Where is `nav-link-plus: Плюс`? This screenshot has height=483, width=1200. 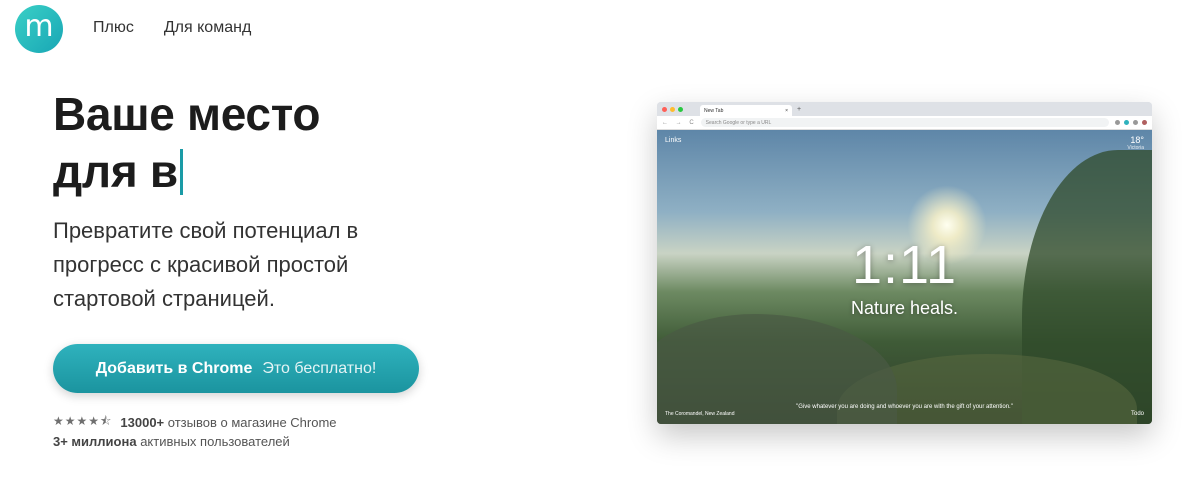 nav-link-plus: Плюс is located at coordinates (113, 28).